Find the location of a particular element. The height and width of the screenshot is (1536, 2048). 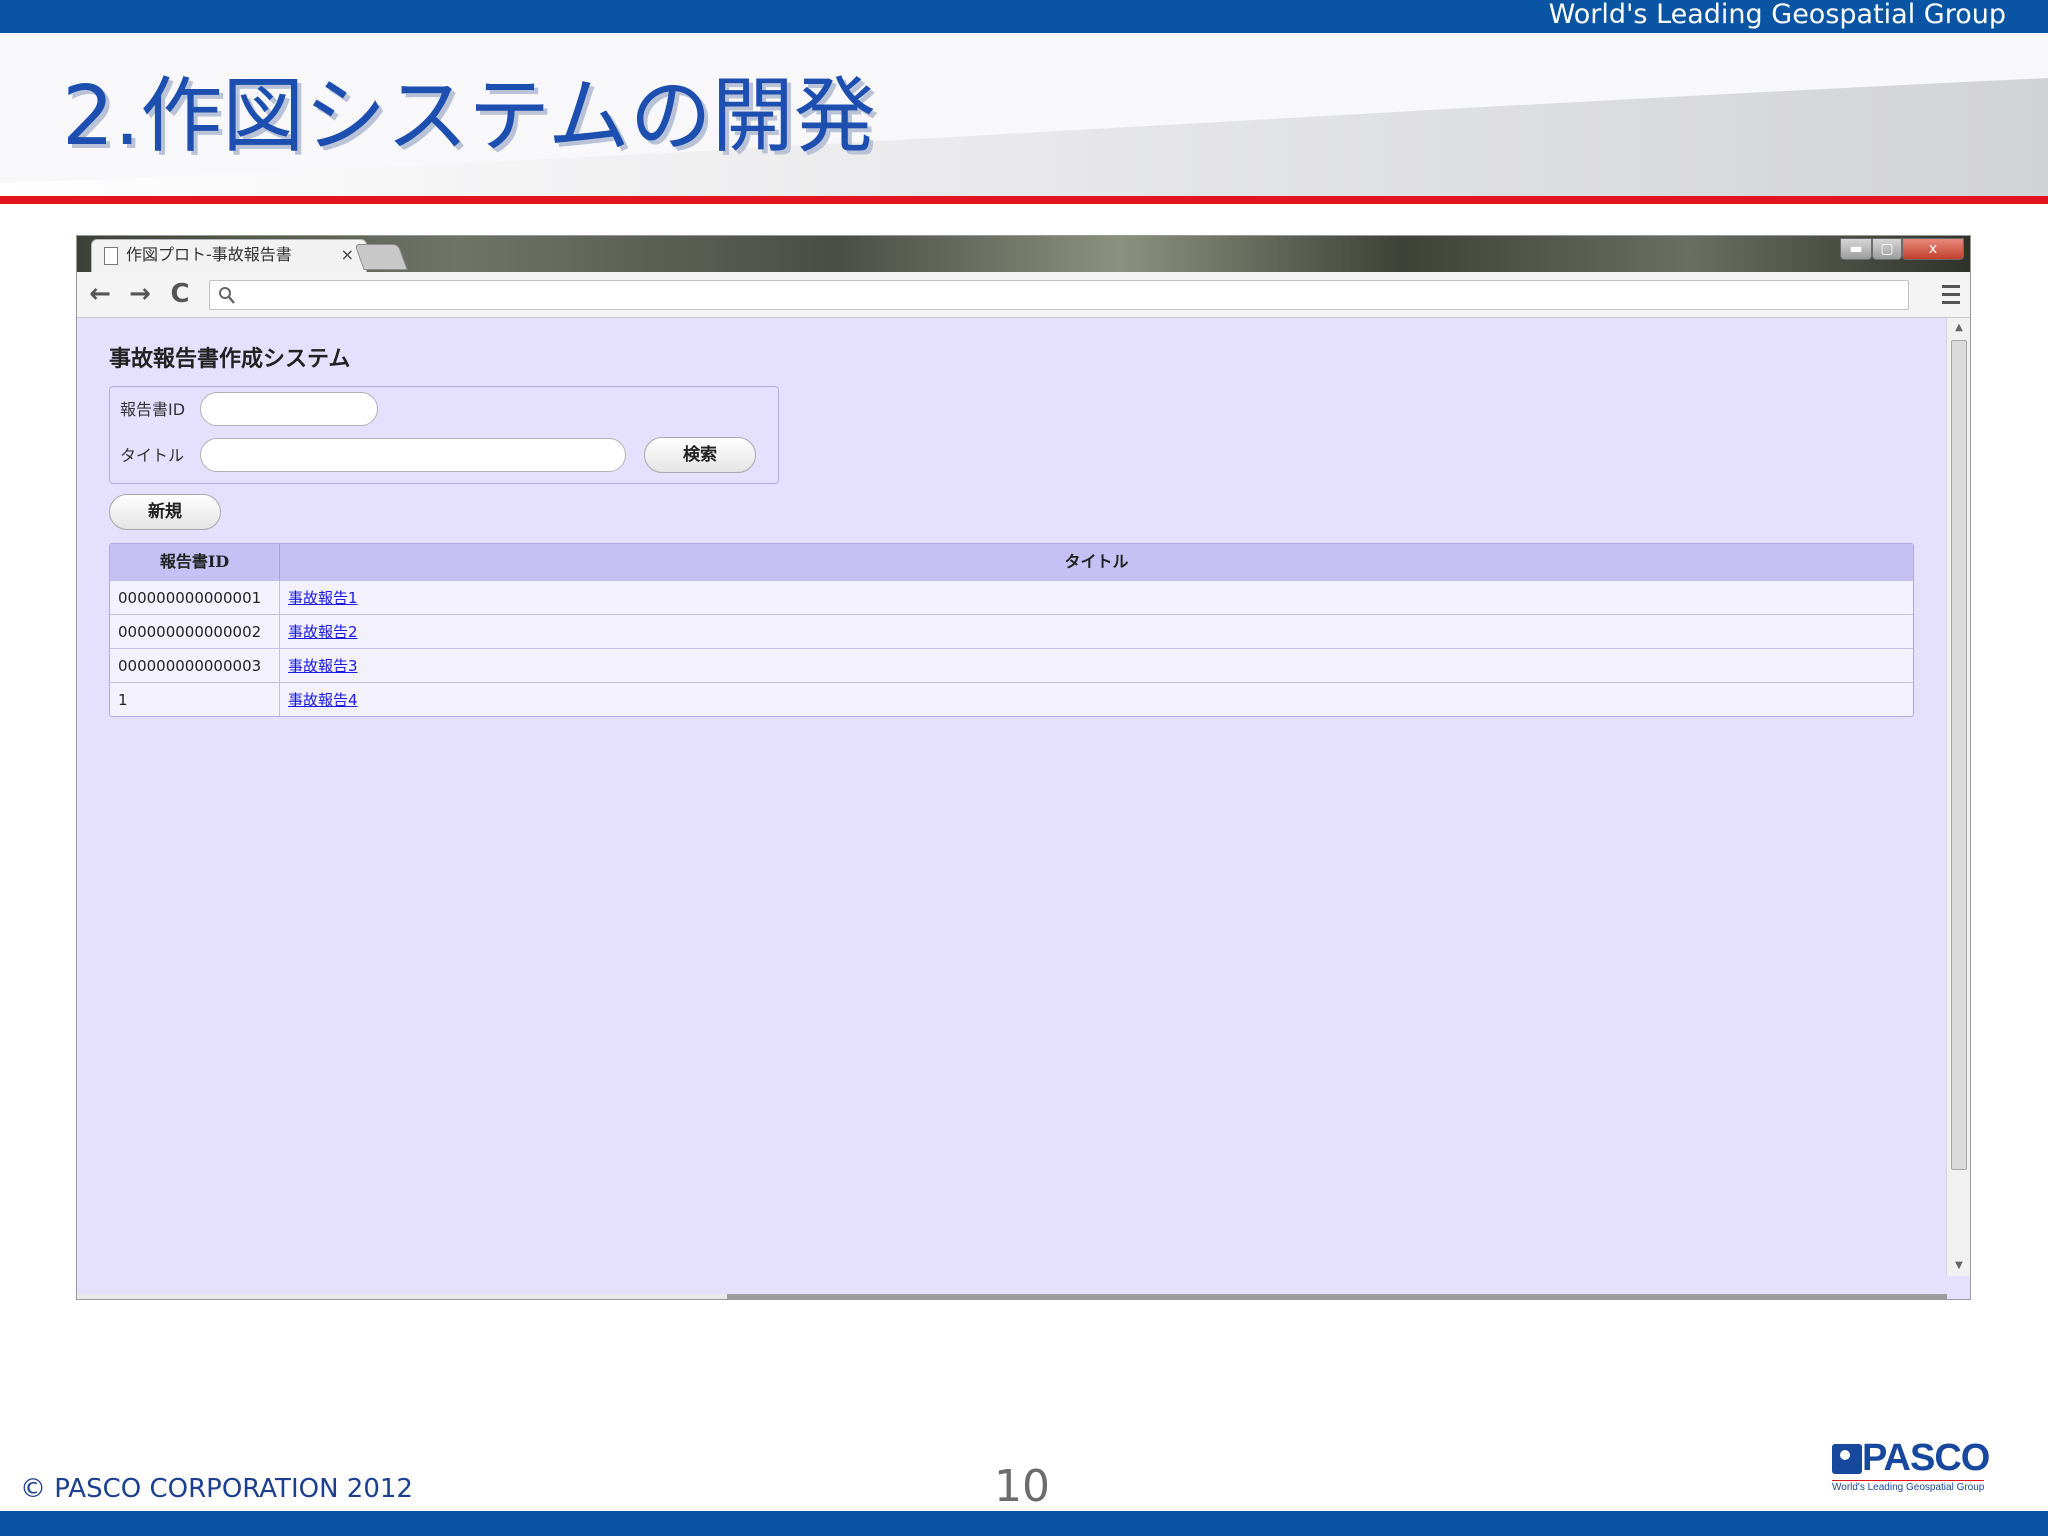

header-divider is located at coordinates (1024, 200).